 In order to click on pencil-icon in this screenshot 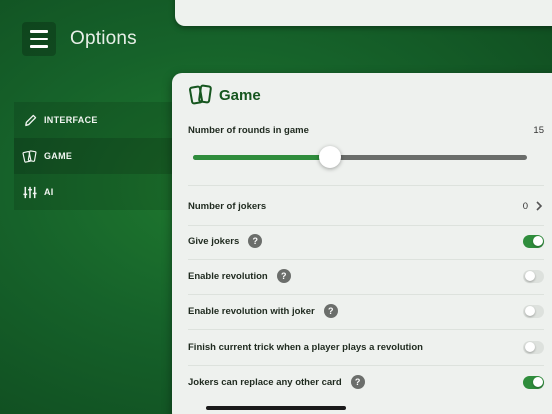, I will do `click(30, 120)`.